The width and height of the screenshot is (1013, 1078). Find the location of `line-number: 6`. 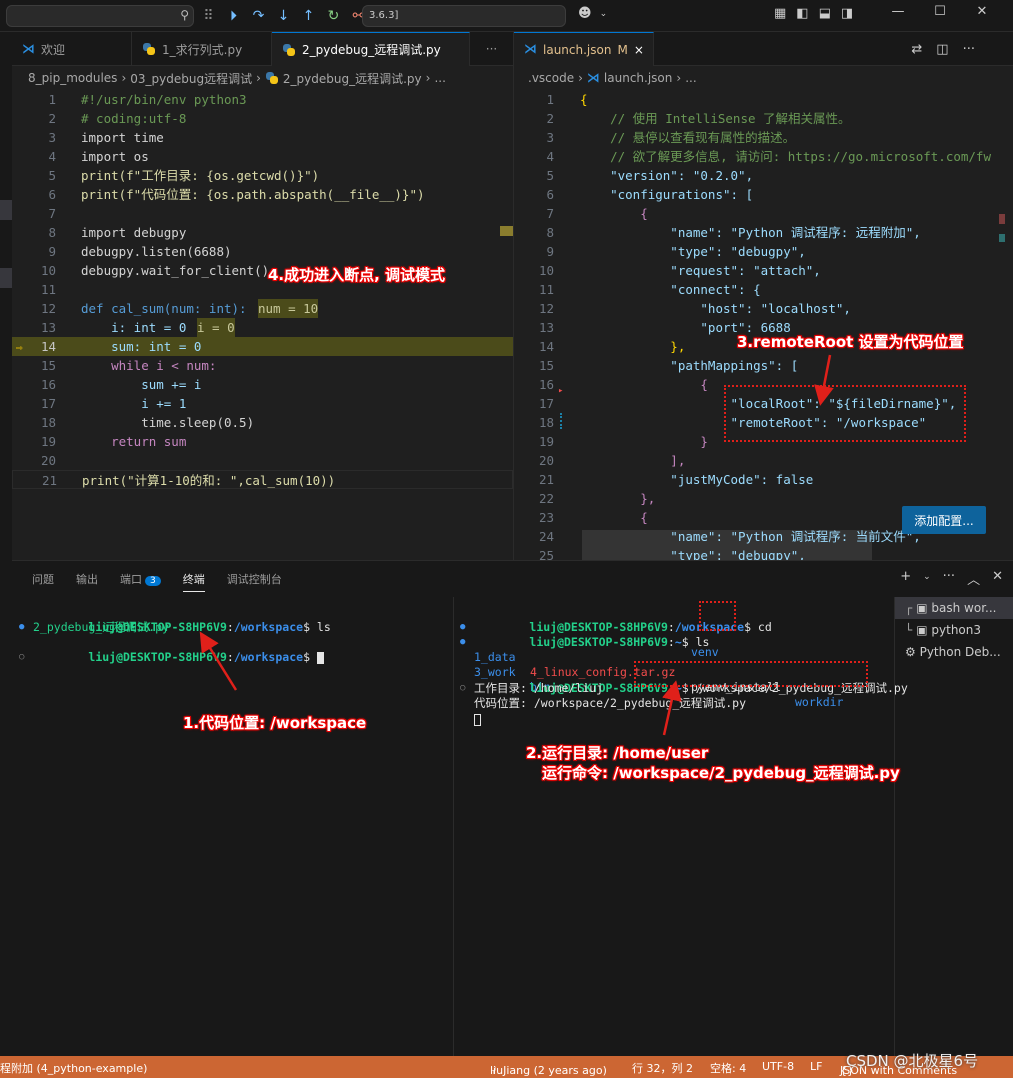

line-number: 6 is located at coordinates (550, 194).